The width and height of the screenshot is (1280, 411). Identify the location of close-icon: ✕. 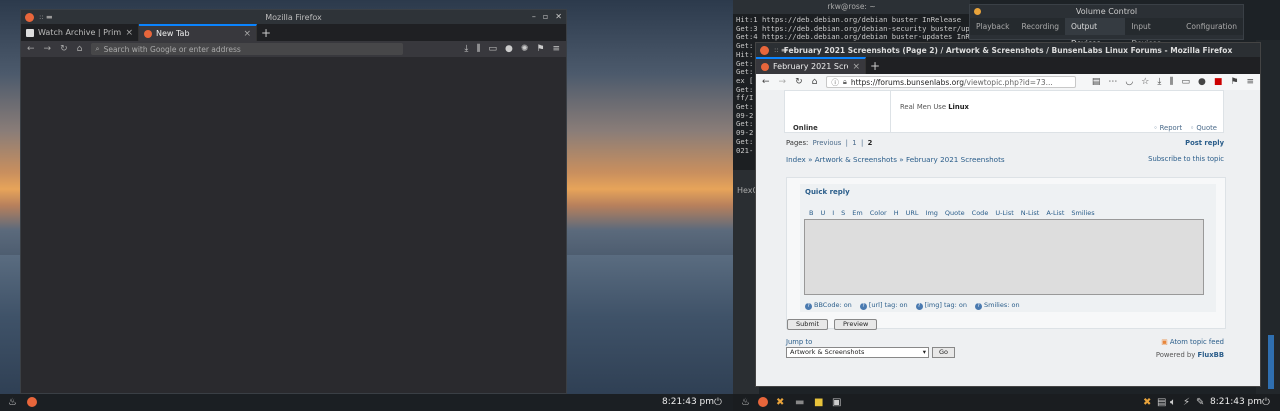
(558, 16).